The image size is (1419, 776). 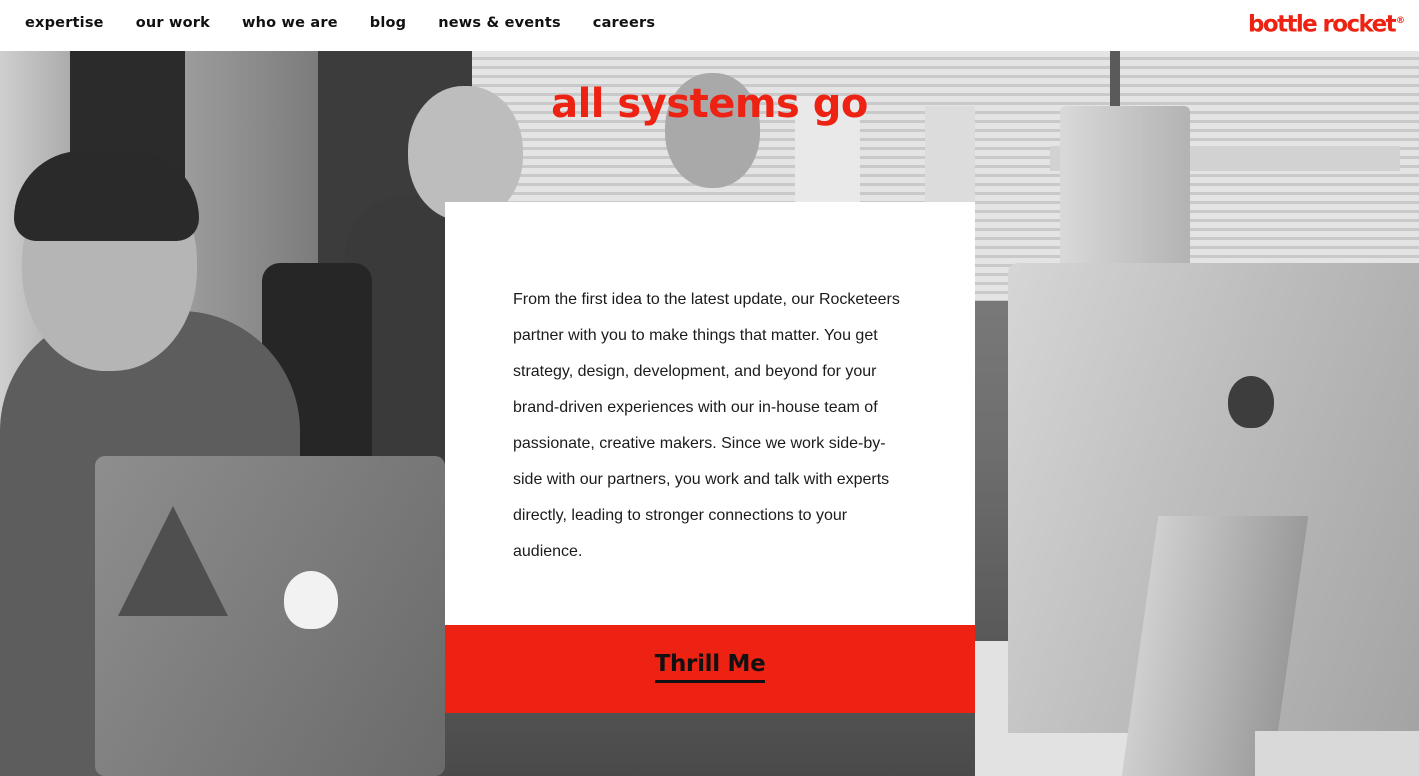 I want to click on thrill-me-button: Thrill Me, so click(x=710, y=669).